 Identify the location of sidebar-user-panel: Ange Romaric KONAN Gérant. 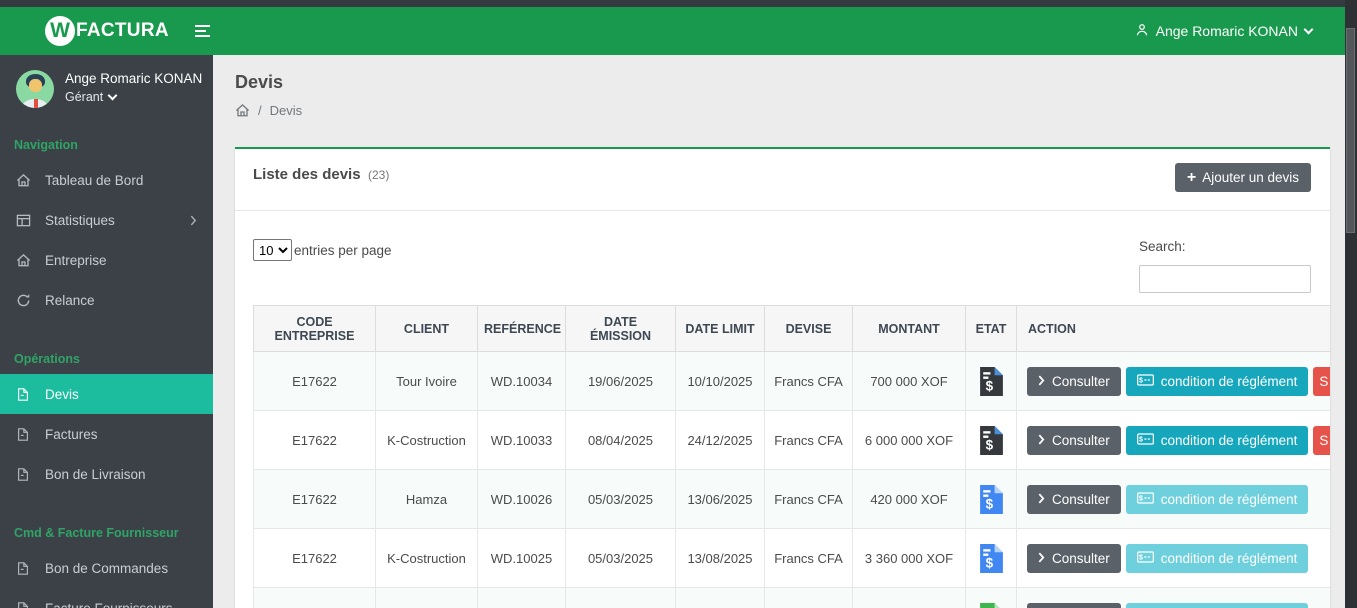
(106, 87).